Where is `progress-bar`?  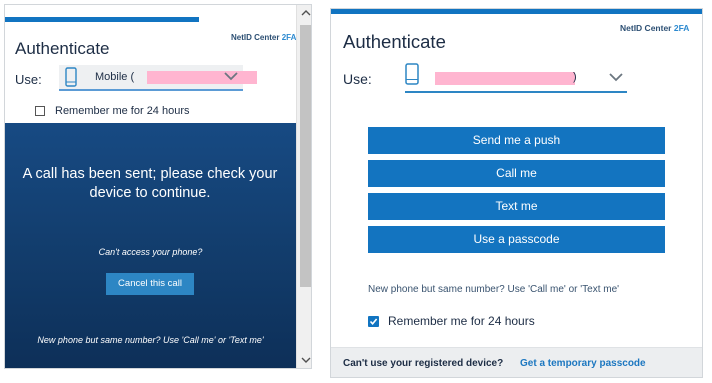
progress-bar is located at coordinates (102, 19).